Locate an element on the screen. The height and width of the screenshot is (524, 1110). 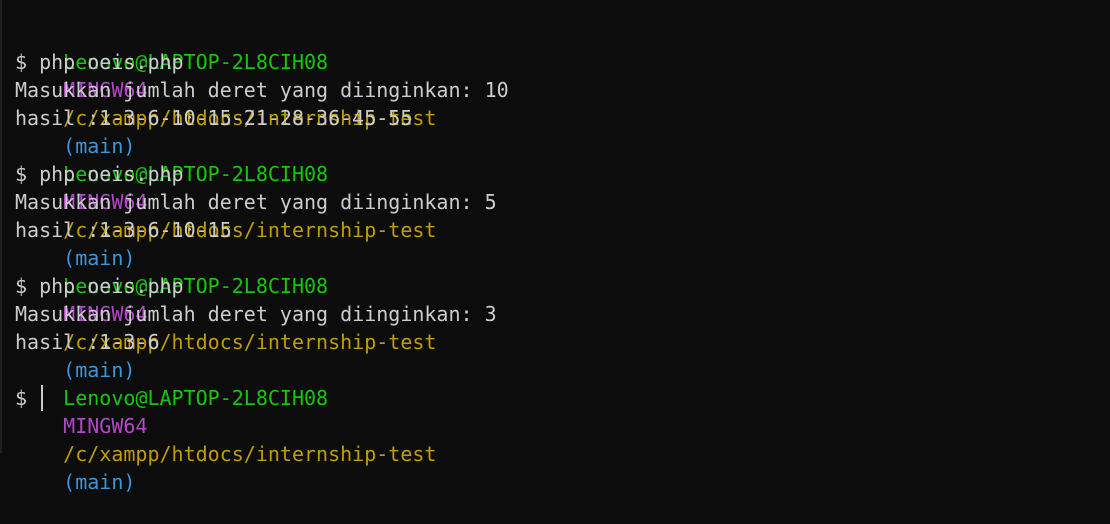
output-line: hasil :1-3-6-10-15 is located at coordinates (562, 230).